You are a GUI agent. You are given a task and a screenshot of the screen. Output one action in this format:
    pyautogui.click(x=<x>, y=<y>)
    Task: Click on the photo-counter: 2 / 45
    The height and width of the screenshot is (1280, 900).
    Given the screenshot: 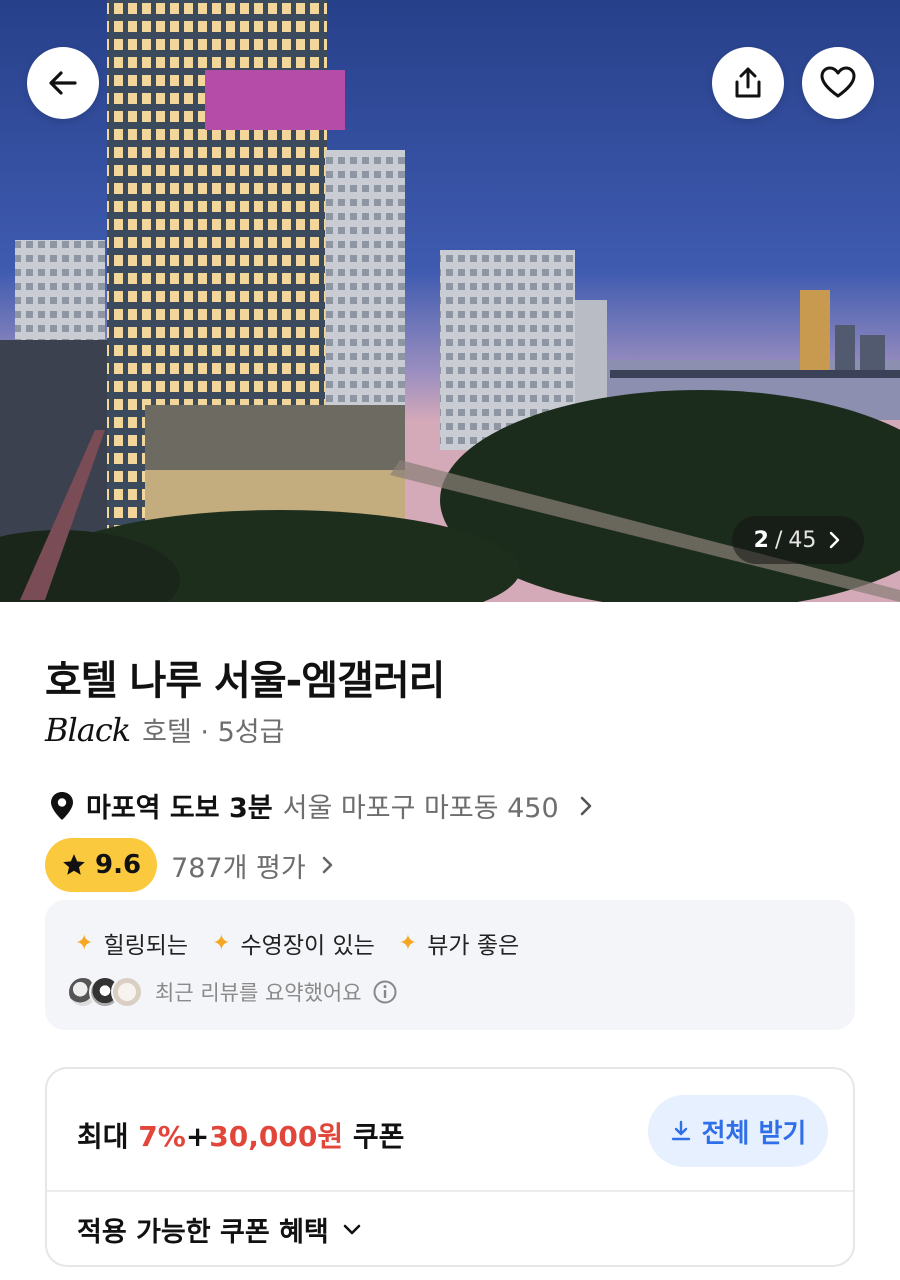 What is the action you would take?
    pyautogui.click(x=798, y=540)
    